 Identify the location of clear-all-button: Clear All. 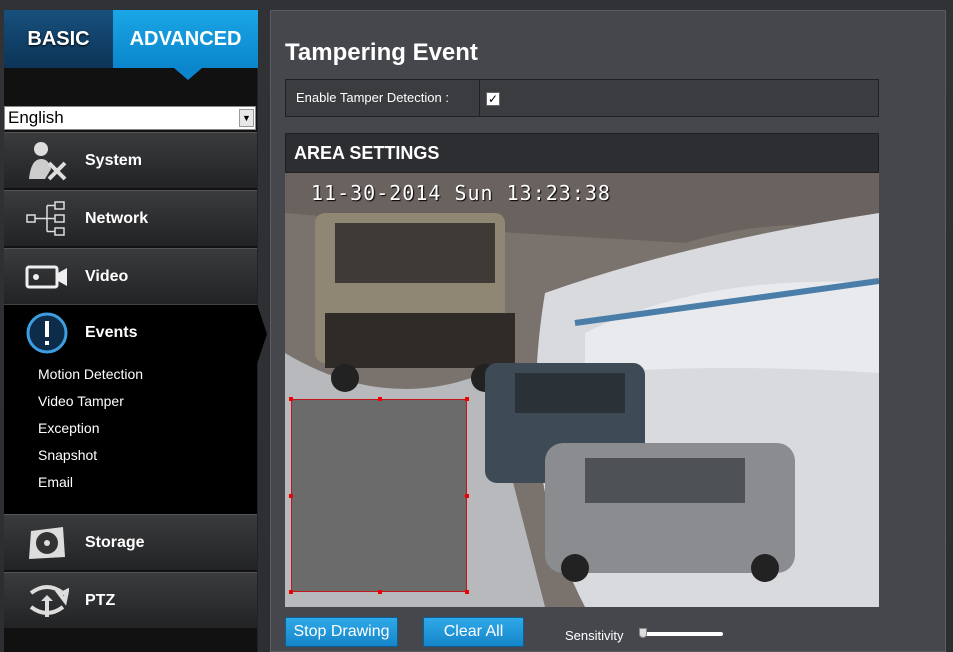
(473, 632).